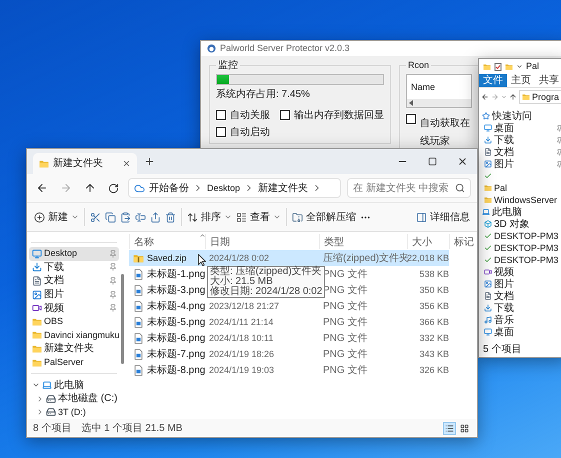 The height and width of the screenshot is (458, 561). What do you see at coordinates (324, 217) in the screenshot?
I see `toolbar-button: 全部解压缩` at bounding box center [324, 217].